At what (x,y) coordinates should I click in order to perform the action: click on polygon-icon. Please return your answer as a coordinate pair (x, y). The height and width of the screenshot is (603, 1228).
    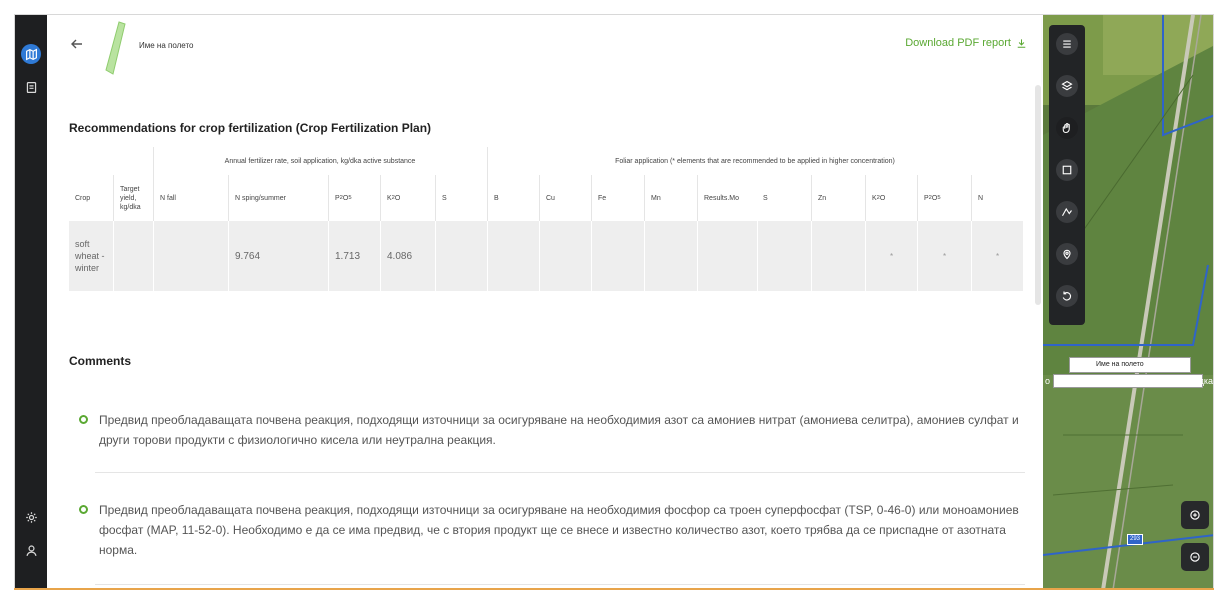
    Looking at the image, I should click on (1067, 170).